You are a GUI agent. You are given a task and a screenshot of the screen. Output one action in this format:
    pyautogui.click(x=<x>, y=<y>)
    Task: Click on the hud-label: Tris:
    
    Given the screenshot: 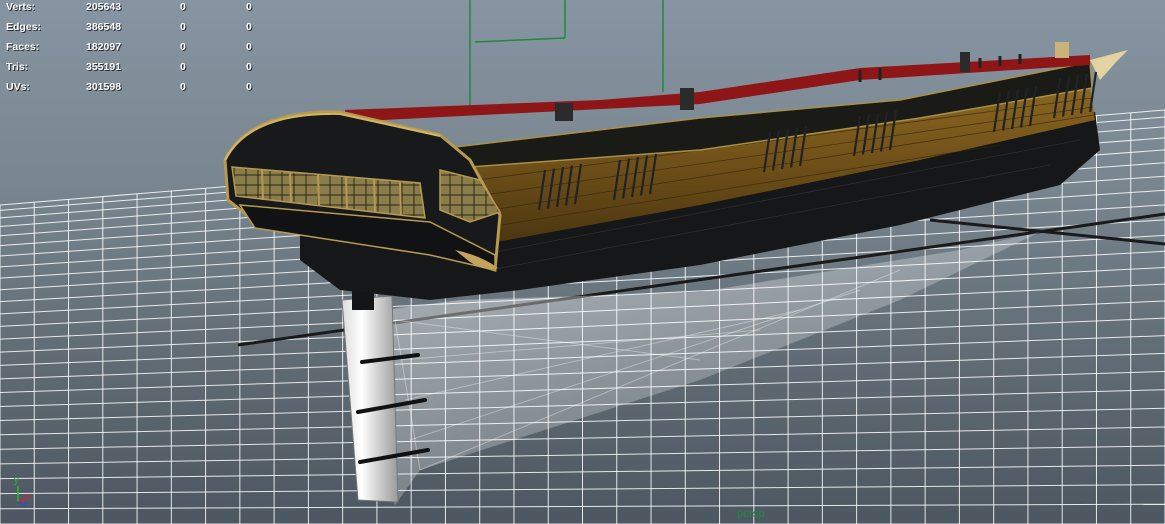 What is the action you would take?
    pyautogui.click(x=17, y=67)
    